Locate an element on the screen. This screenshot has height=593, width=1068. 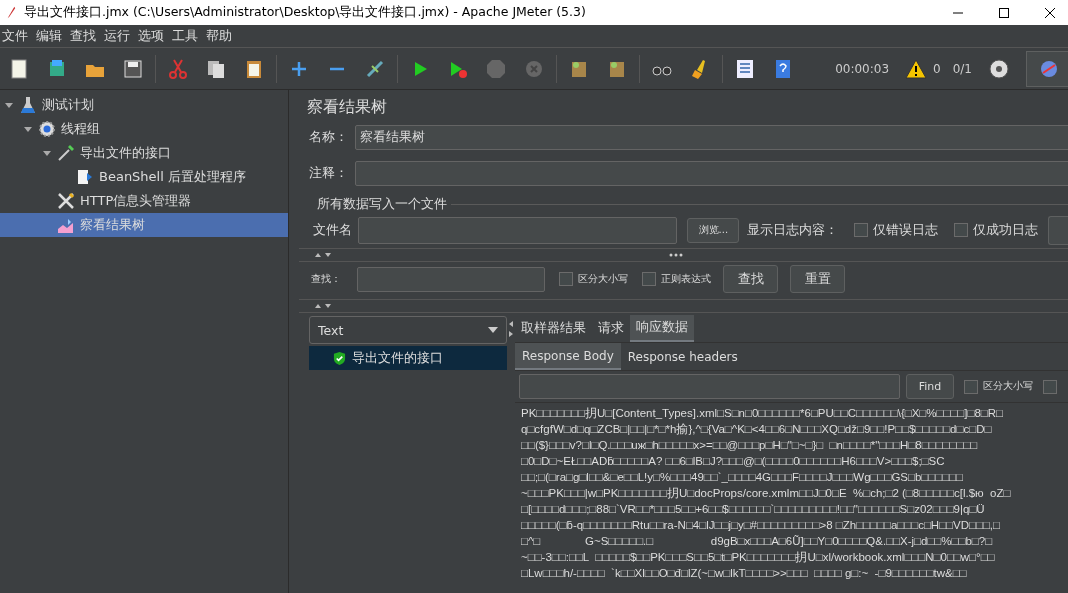
search-field is located at coordinates (451, 279).